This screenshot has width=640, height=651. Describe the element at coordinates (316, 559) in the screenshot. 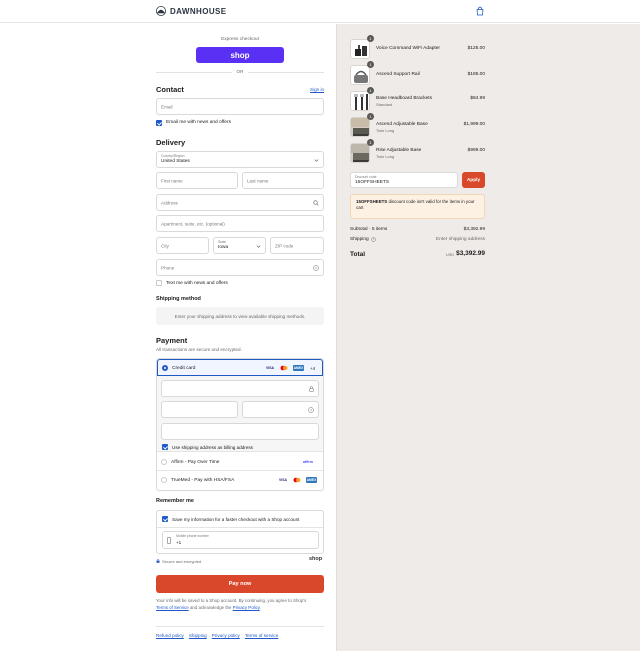

I see `shop-logo: shop` at that location.